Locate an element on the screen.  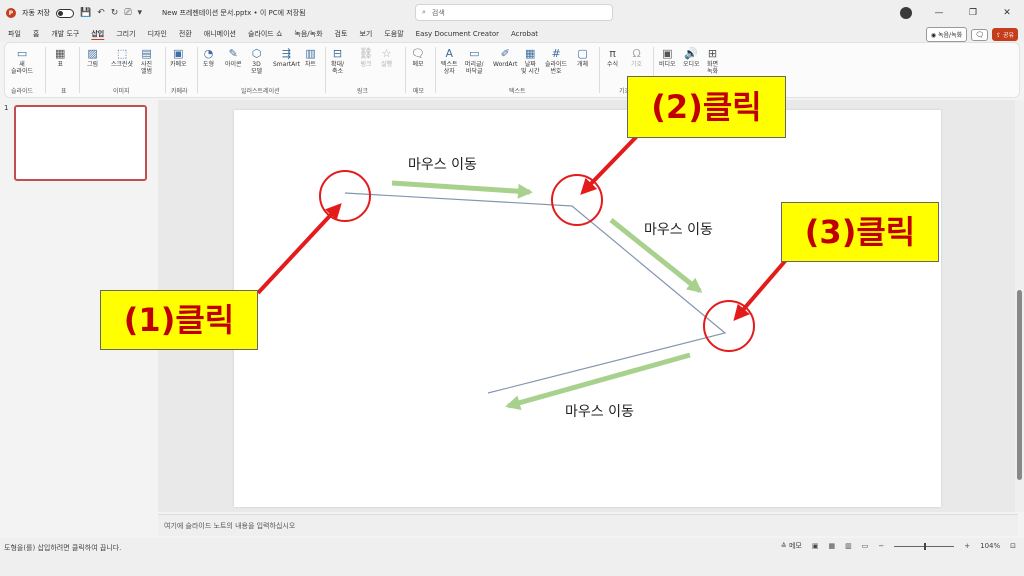
smartart-button: ⇶ SmartArt is located at coordinates (286, 57).